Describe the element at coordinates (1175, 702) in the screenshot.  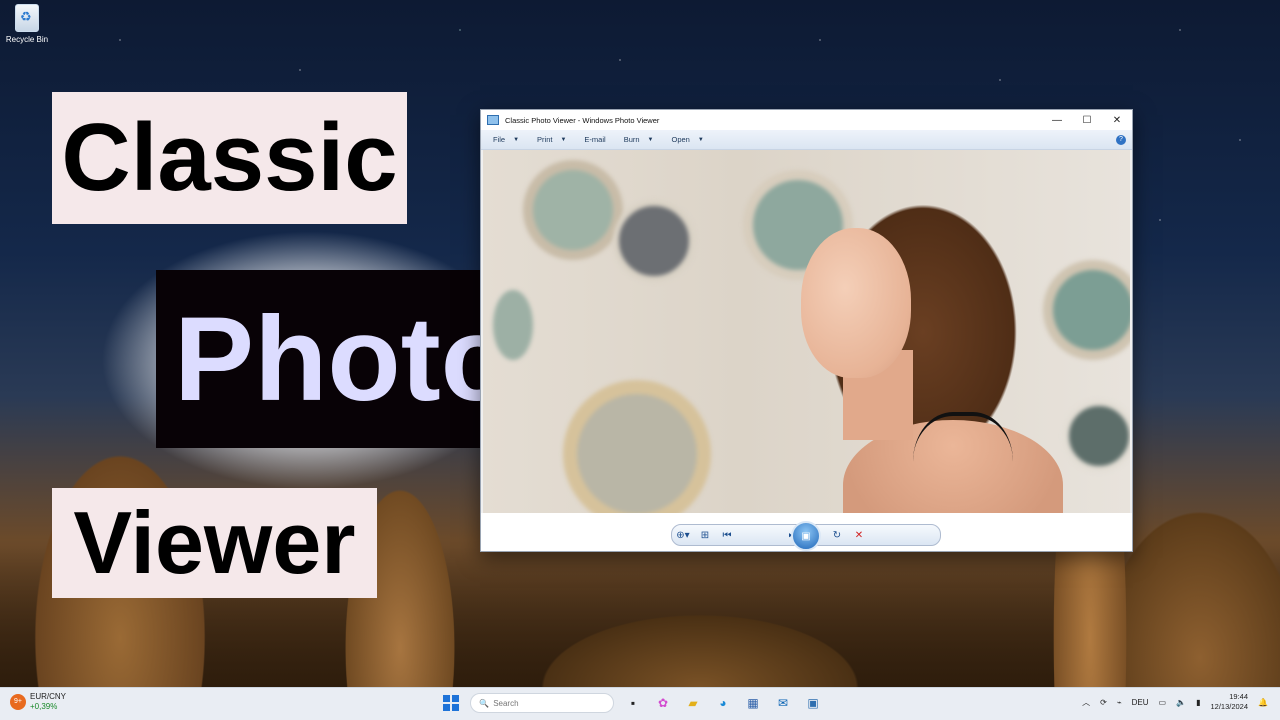
I see `system-tray: ︿ ⟳ ⌁ DEU ▭ 🔈 ▮ 19:44 12/13/2024 🔔` at that location.